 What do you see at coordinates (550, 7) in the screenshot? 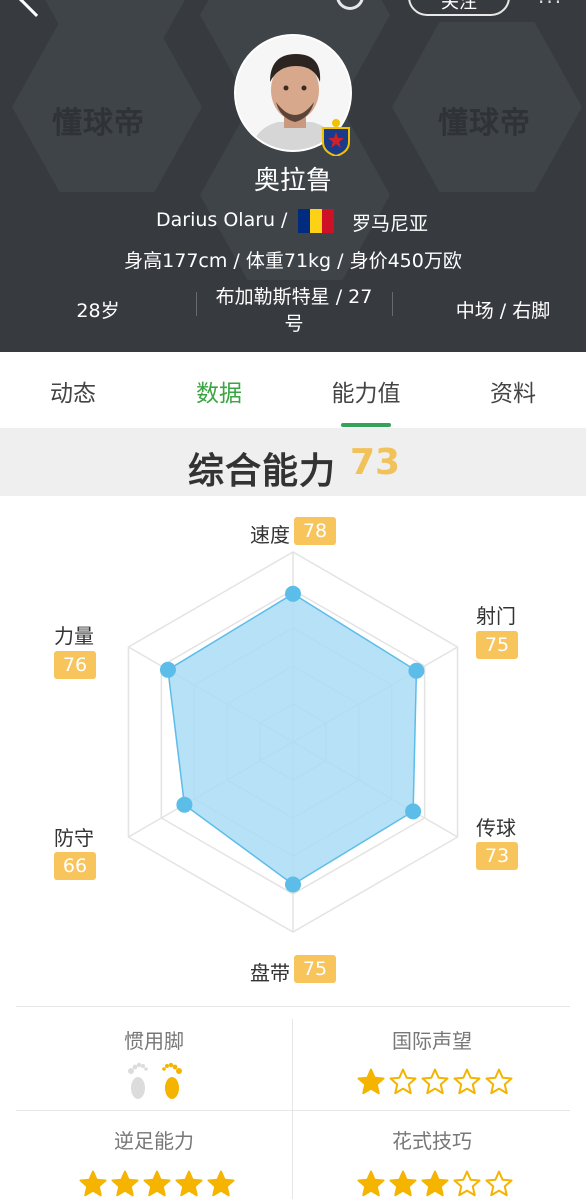
I see `more-icon: ···` at bounding box center [550, 7].